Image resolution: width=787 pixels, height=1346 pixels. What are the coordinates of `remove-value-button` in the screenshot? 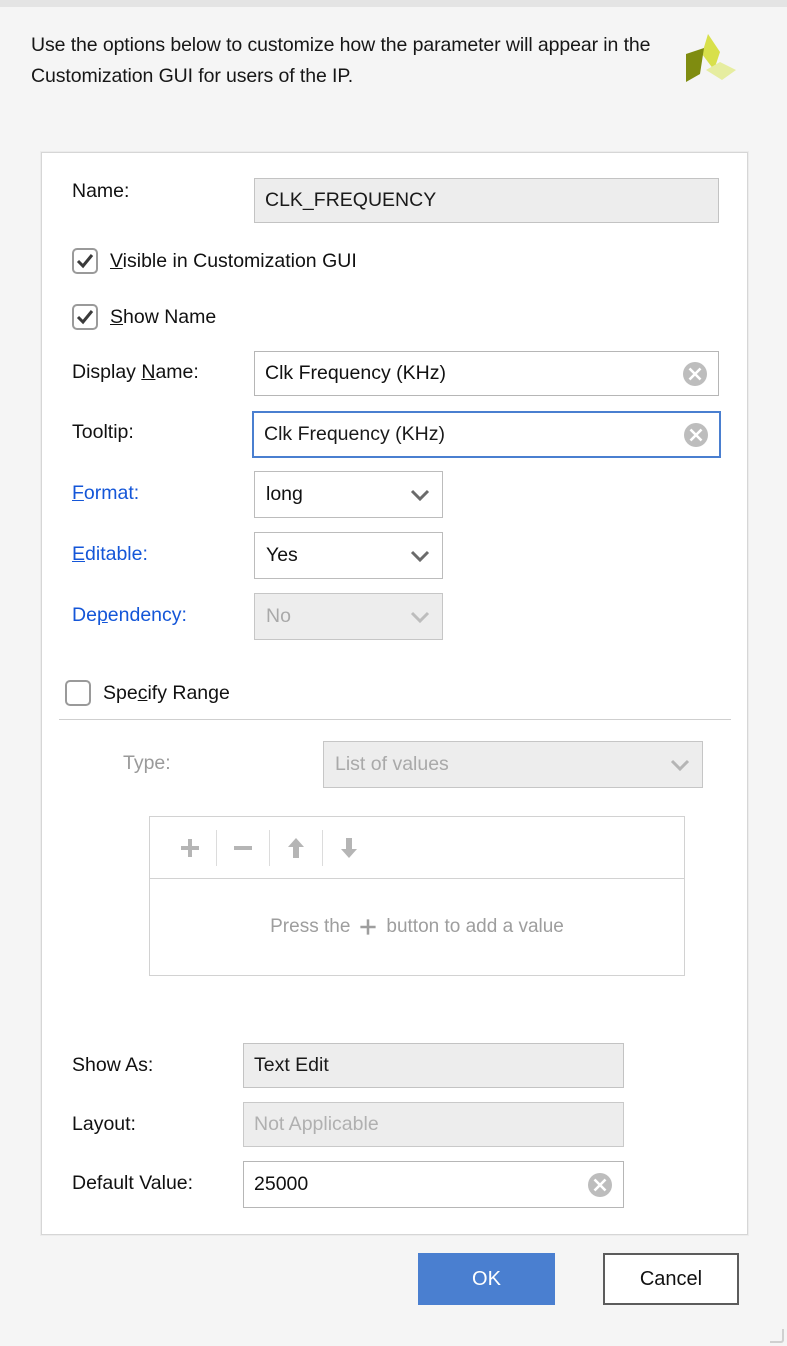 It's located at (243, 848).